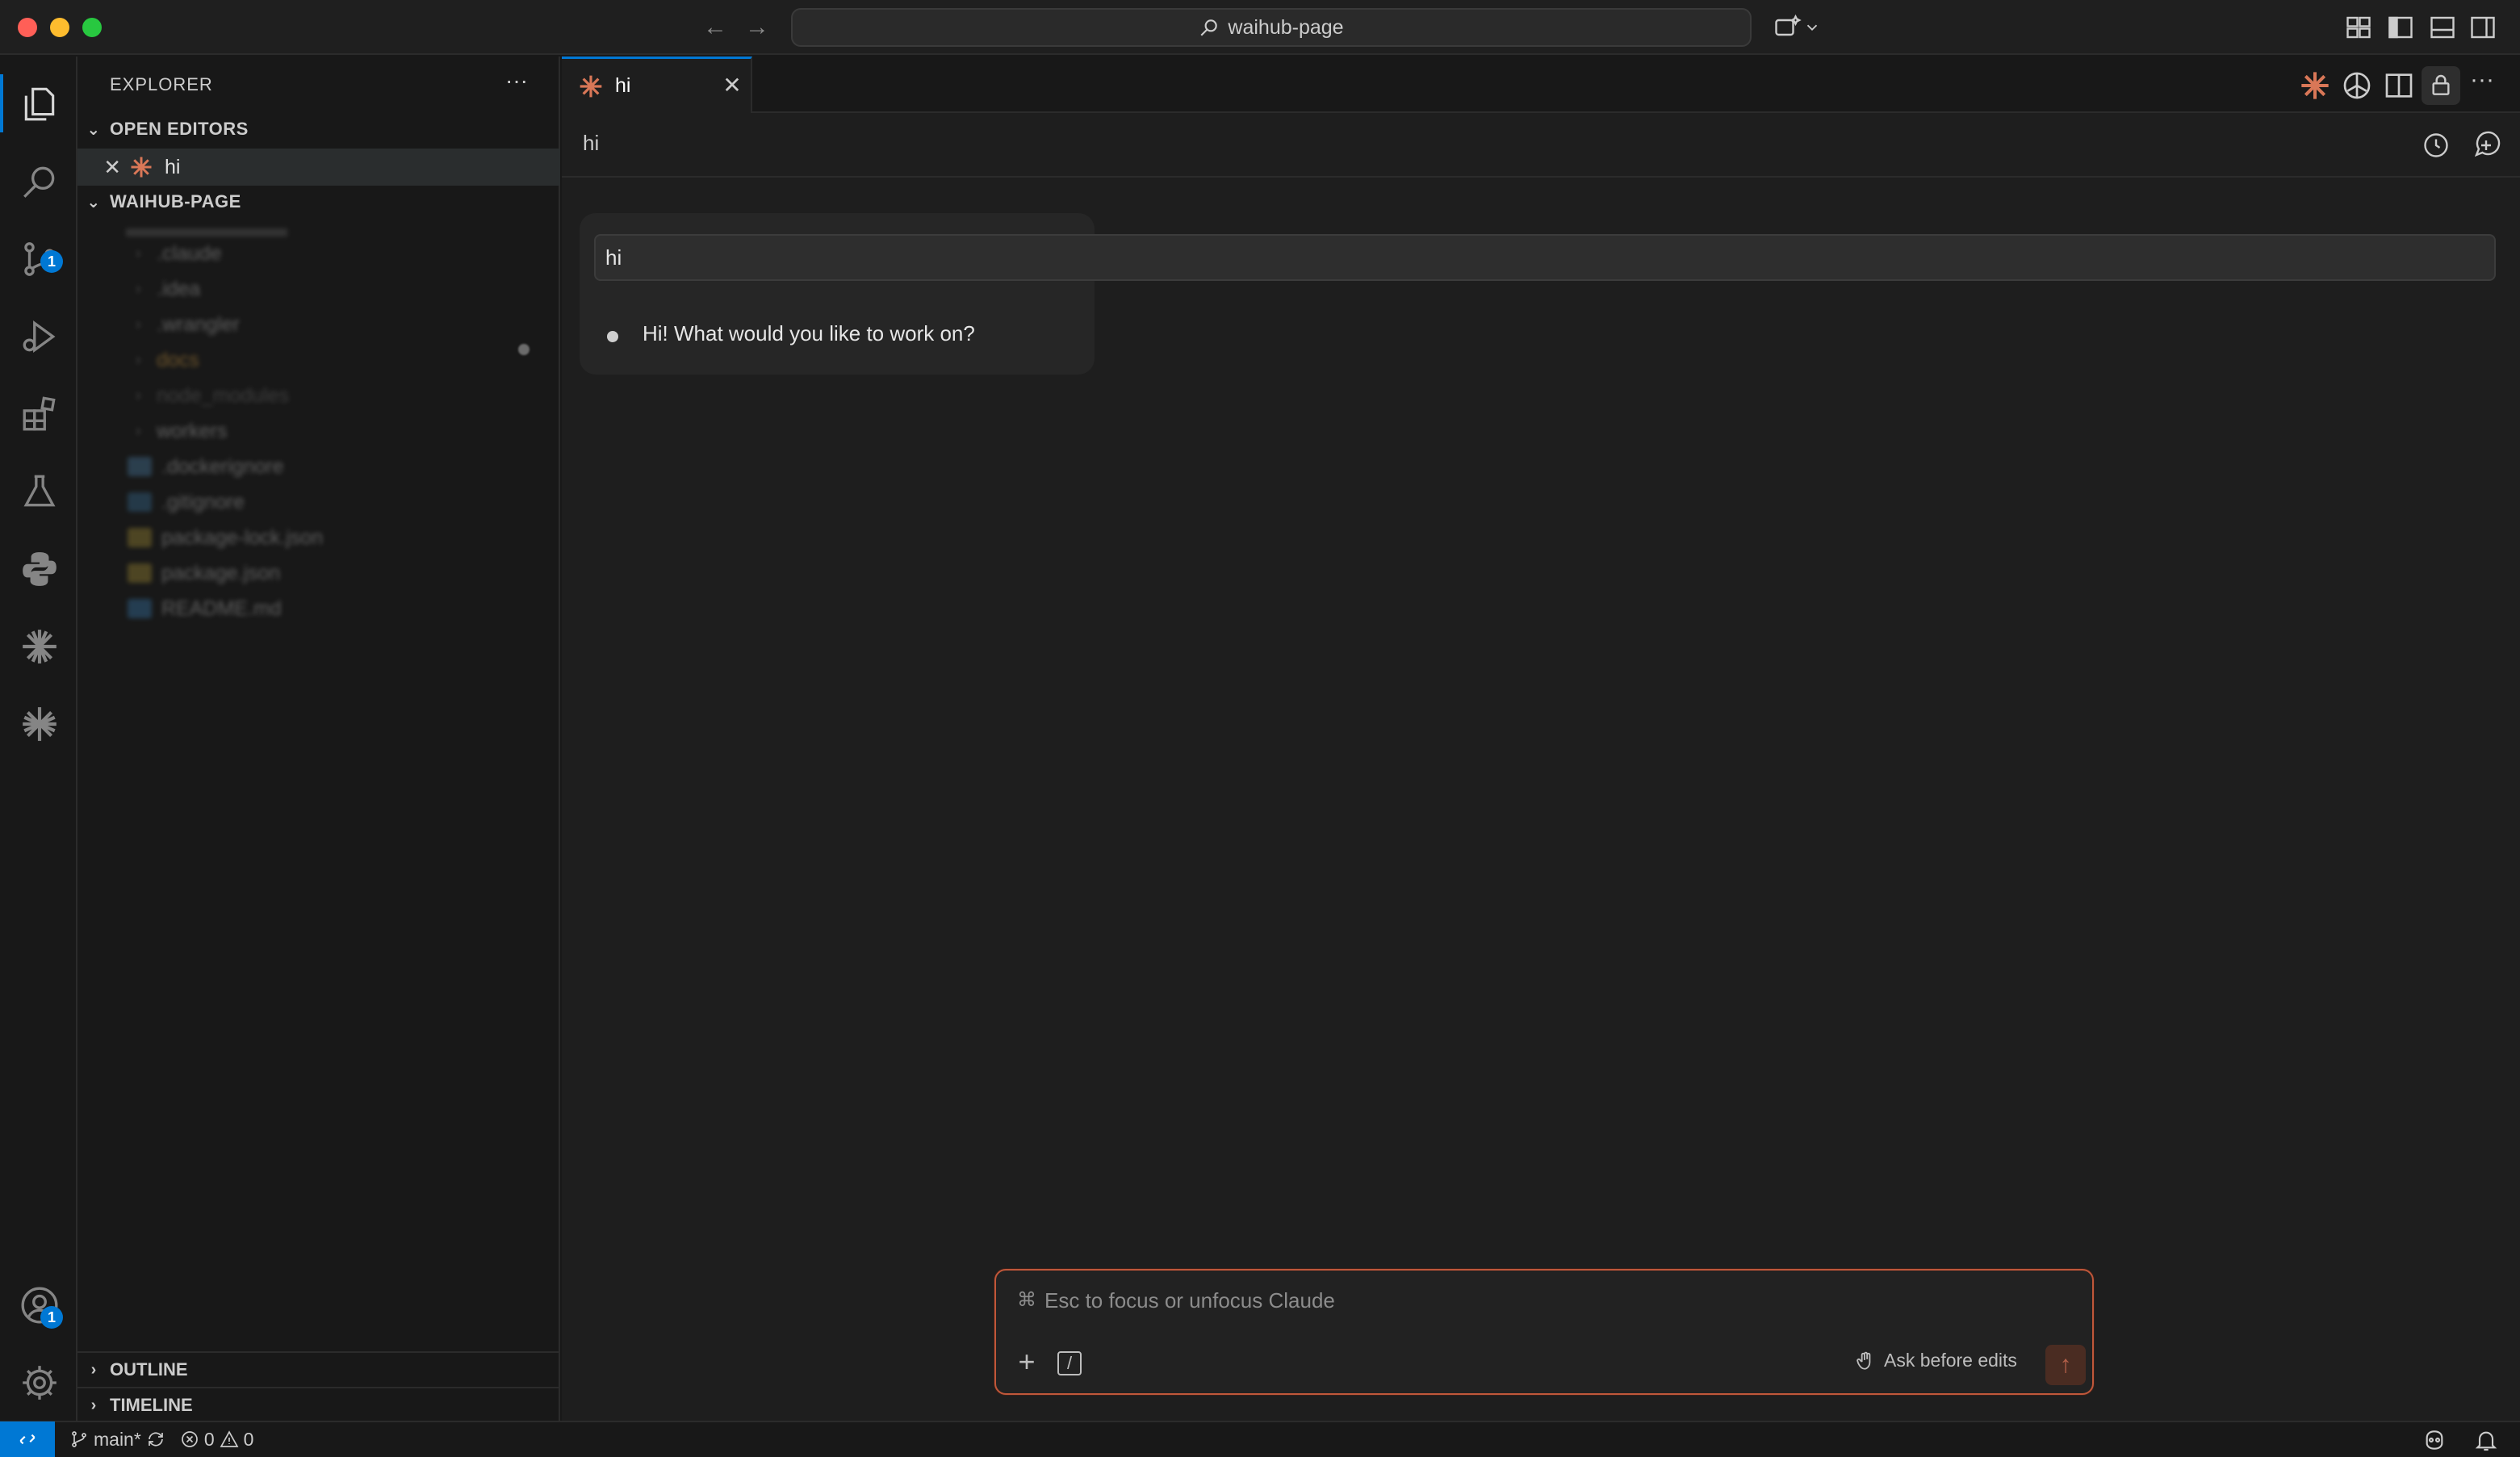  What do you see at coordinates (1788, 27) in the screenshot?
I see `copilot-sparkle-icon` at bounding box center [1788, 27].